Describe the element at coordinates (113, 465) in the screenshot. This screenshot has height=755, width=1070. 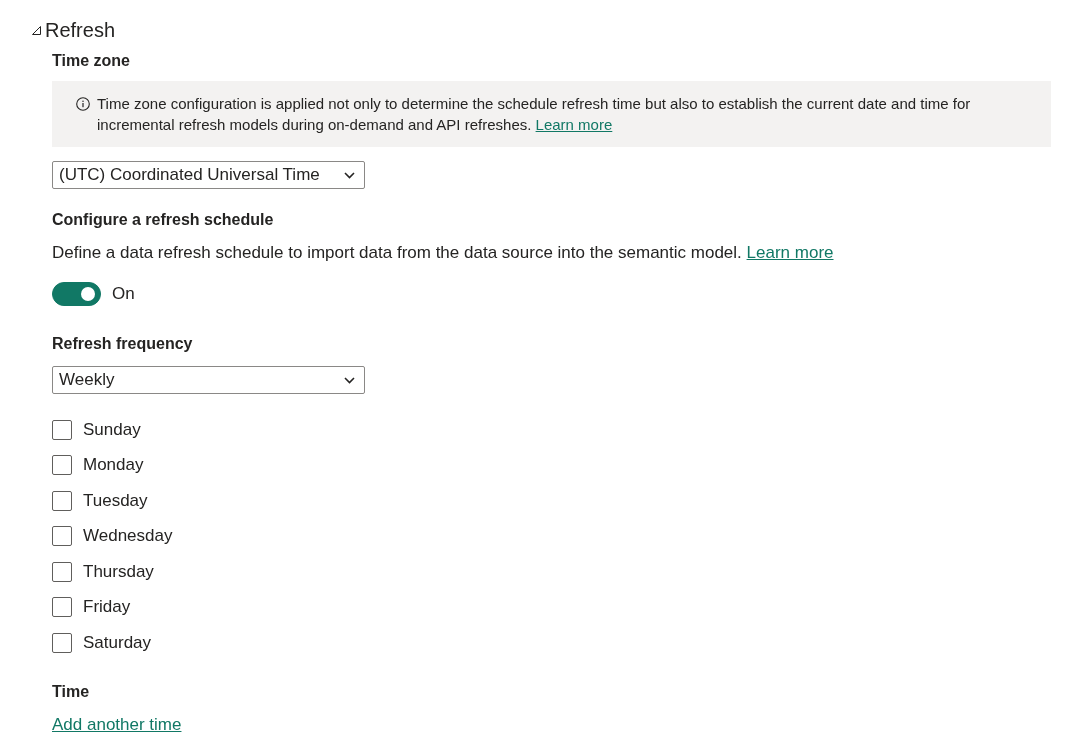
I see `checkbox-label: Monday` at that location.